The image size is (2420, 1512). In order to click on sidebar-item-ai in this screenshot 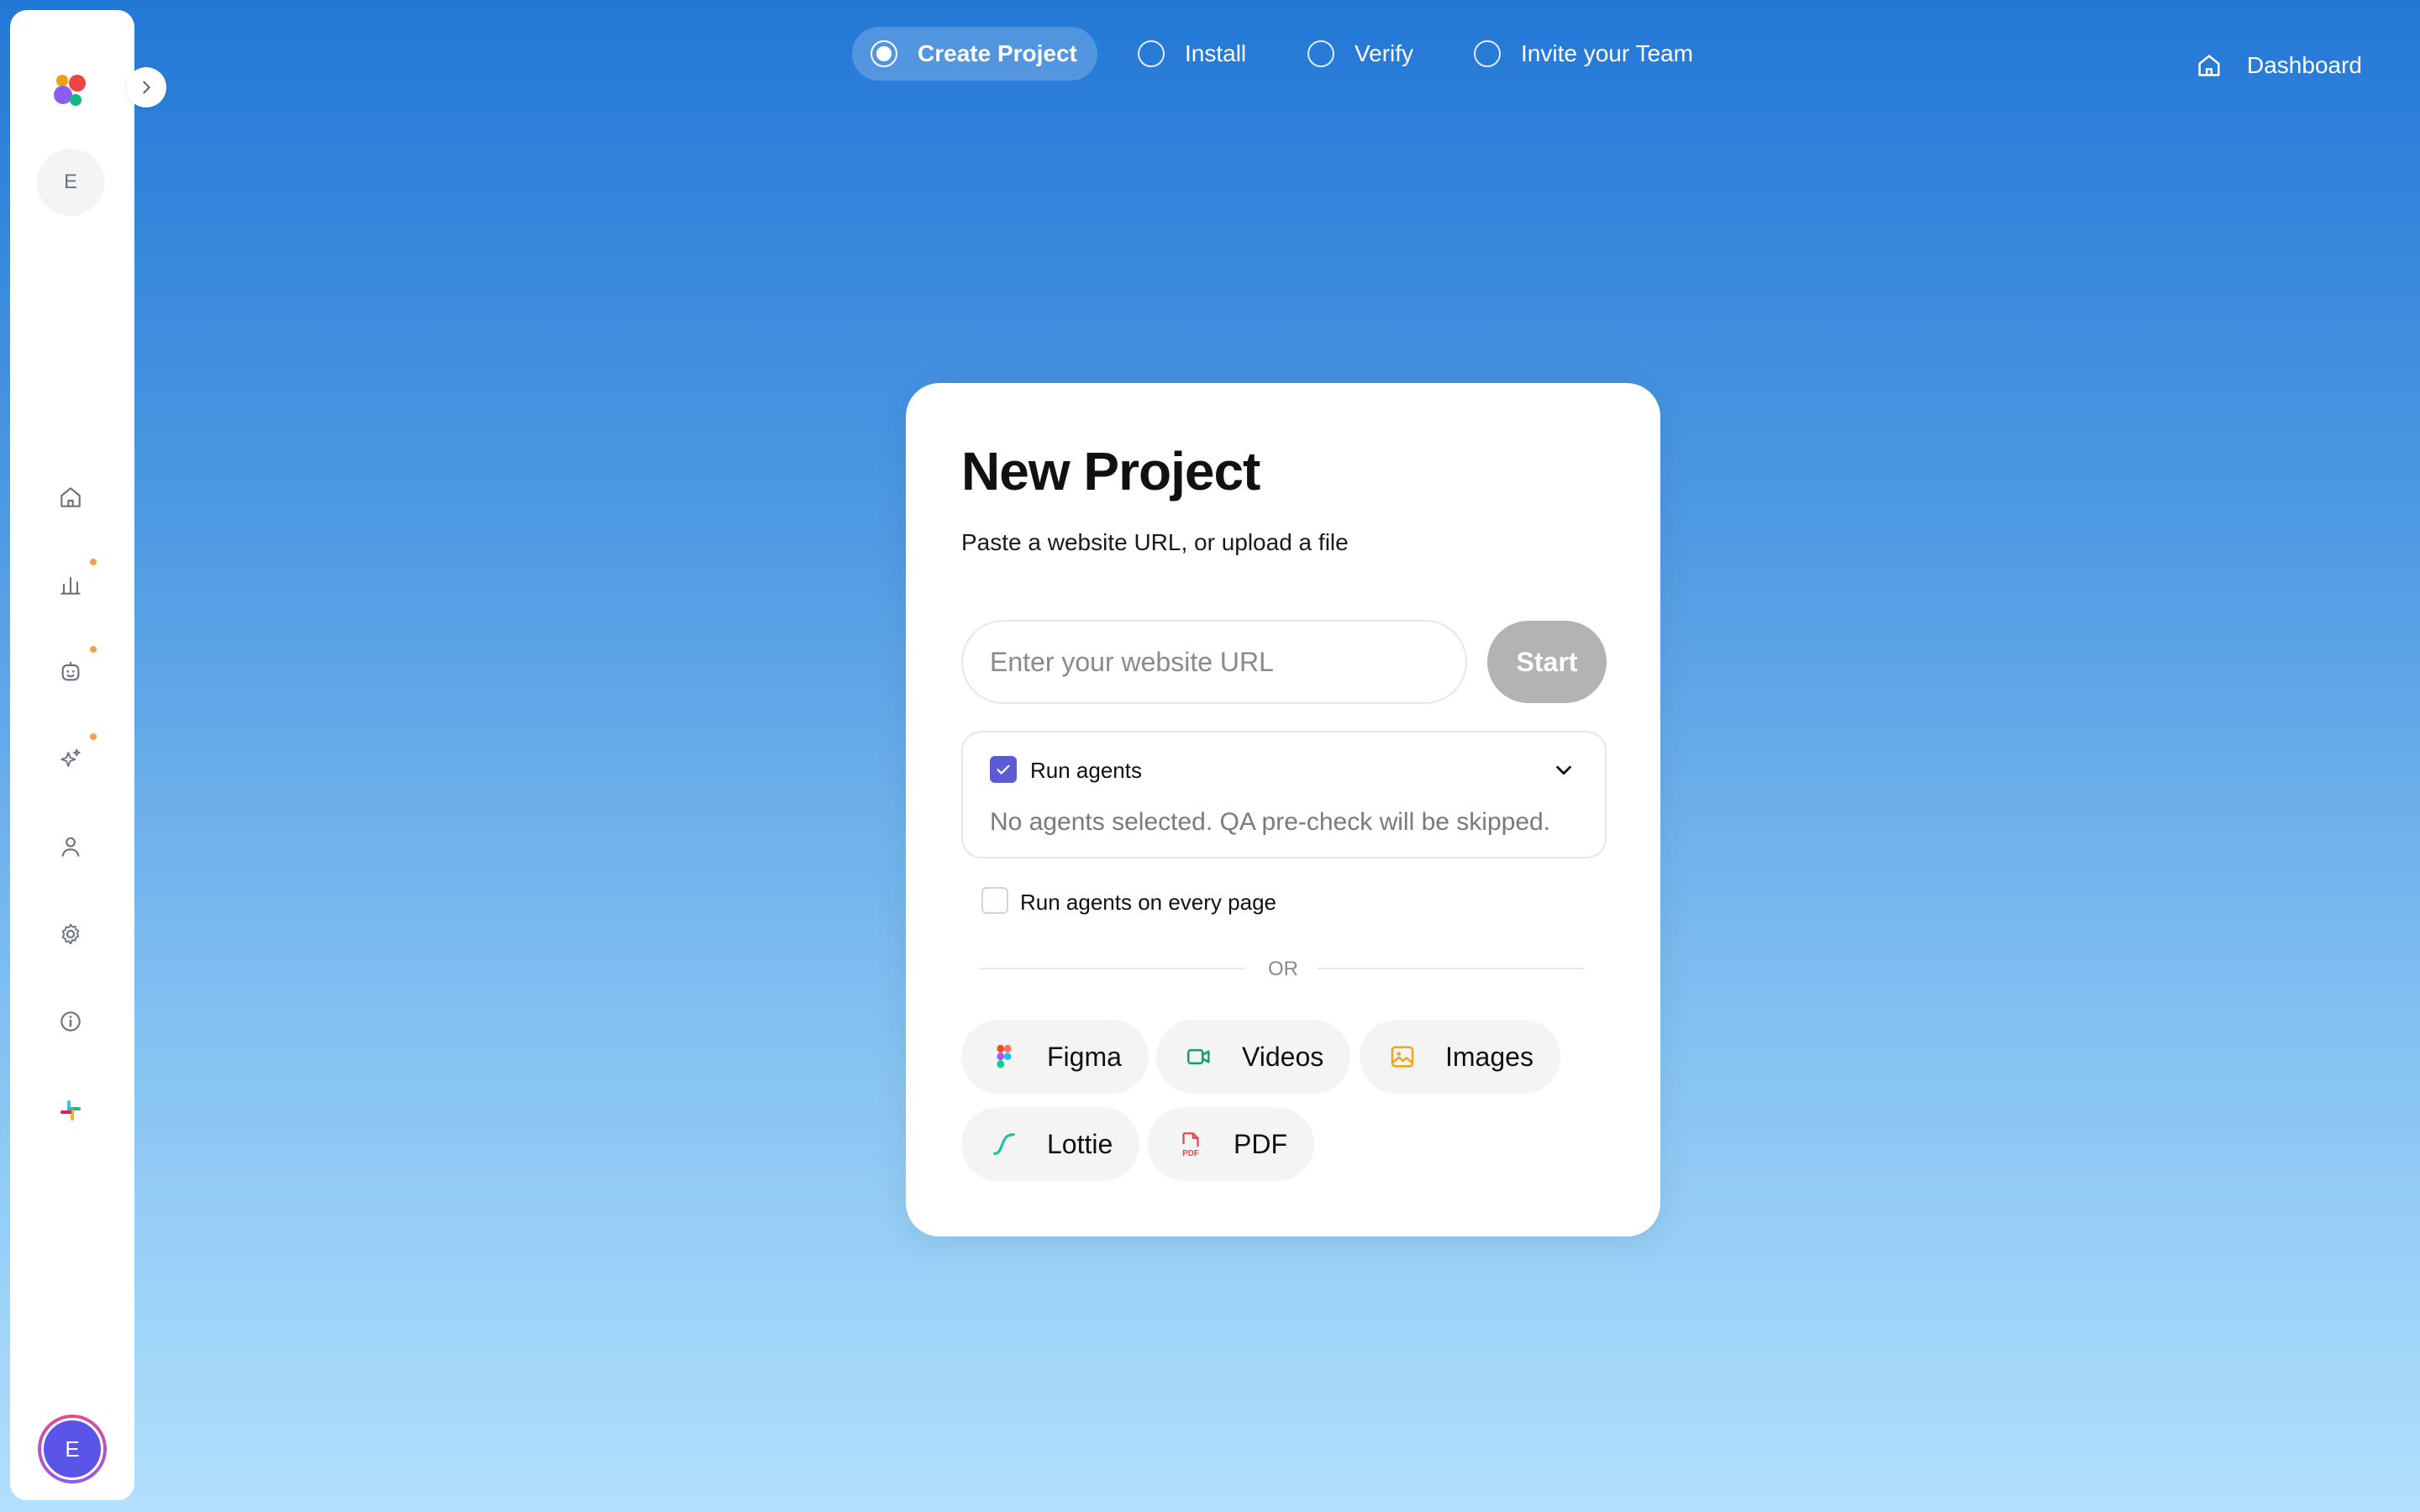, I will do `click(70, 759)`.